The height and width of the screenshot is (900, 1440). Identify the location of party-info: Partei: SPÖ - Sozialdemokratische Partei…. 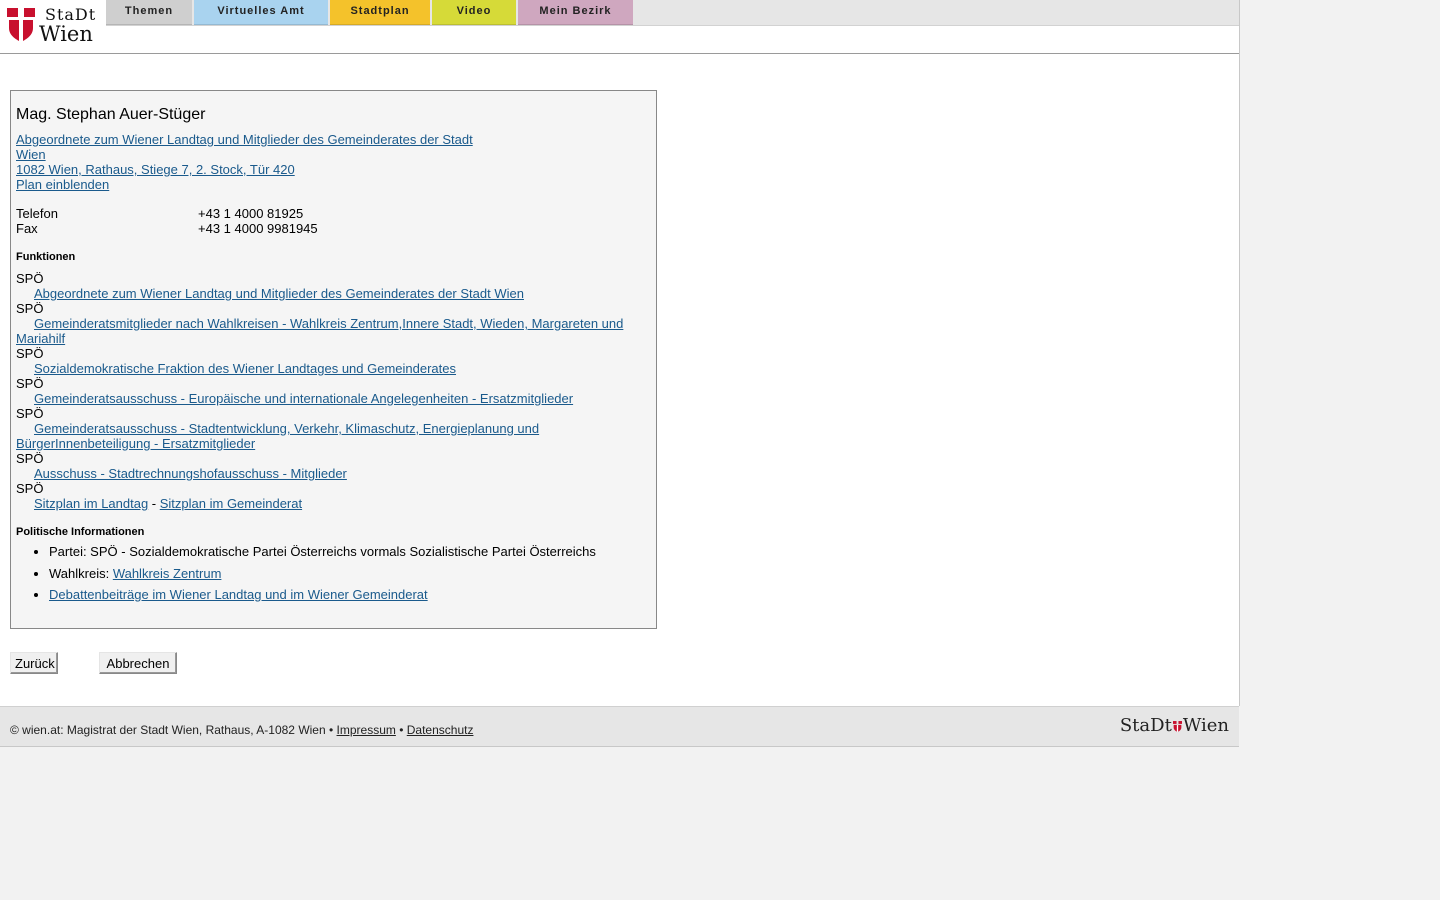
(322, 551).